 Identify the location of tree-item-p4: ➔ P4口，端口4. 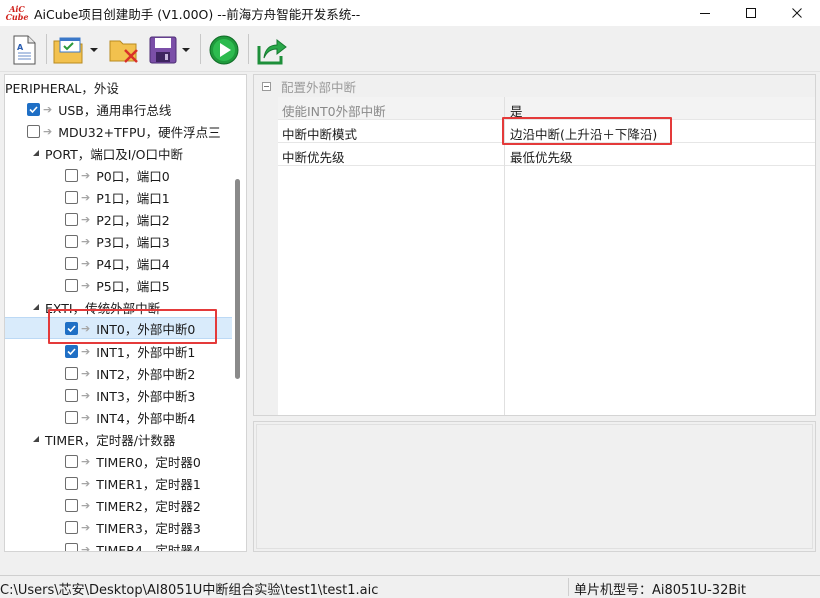
(155, 263).